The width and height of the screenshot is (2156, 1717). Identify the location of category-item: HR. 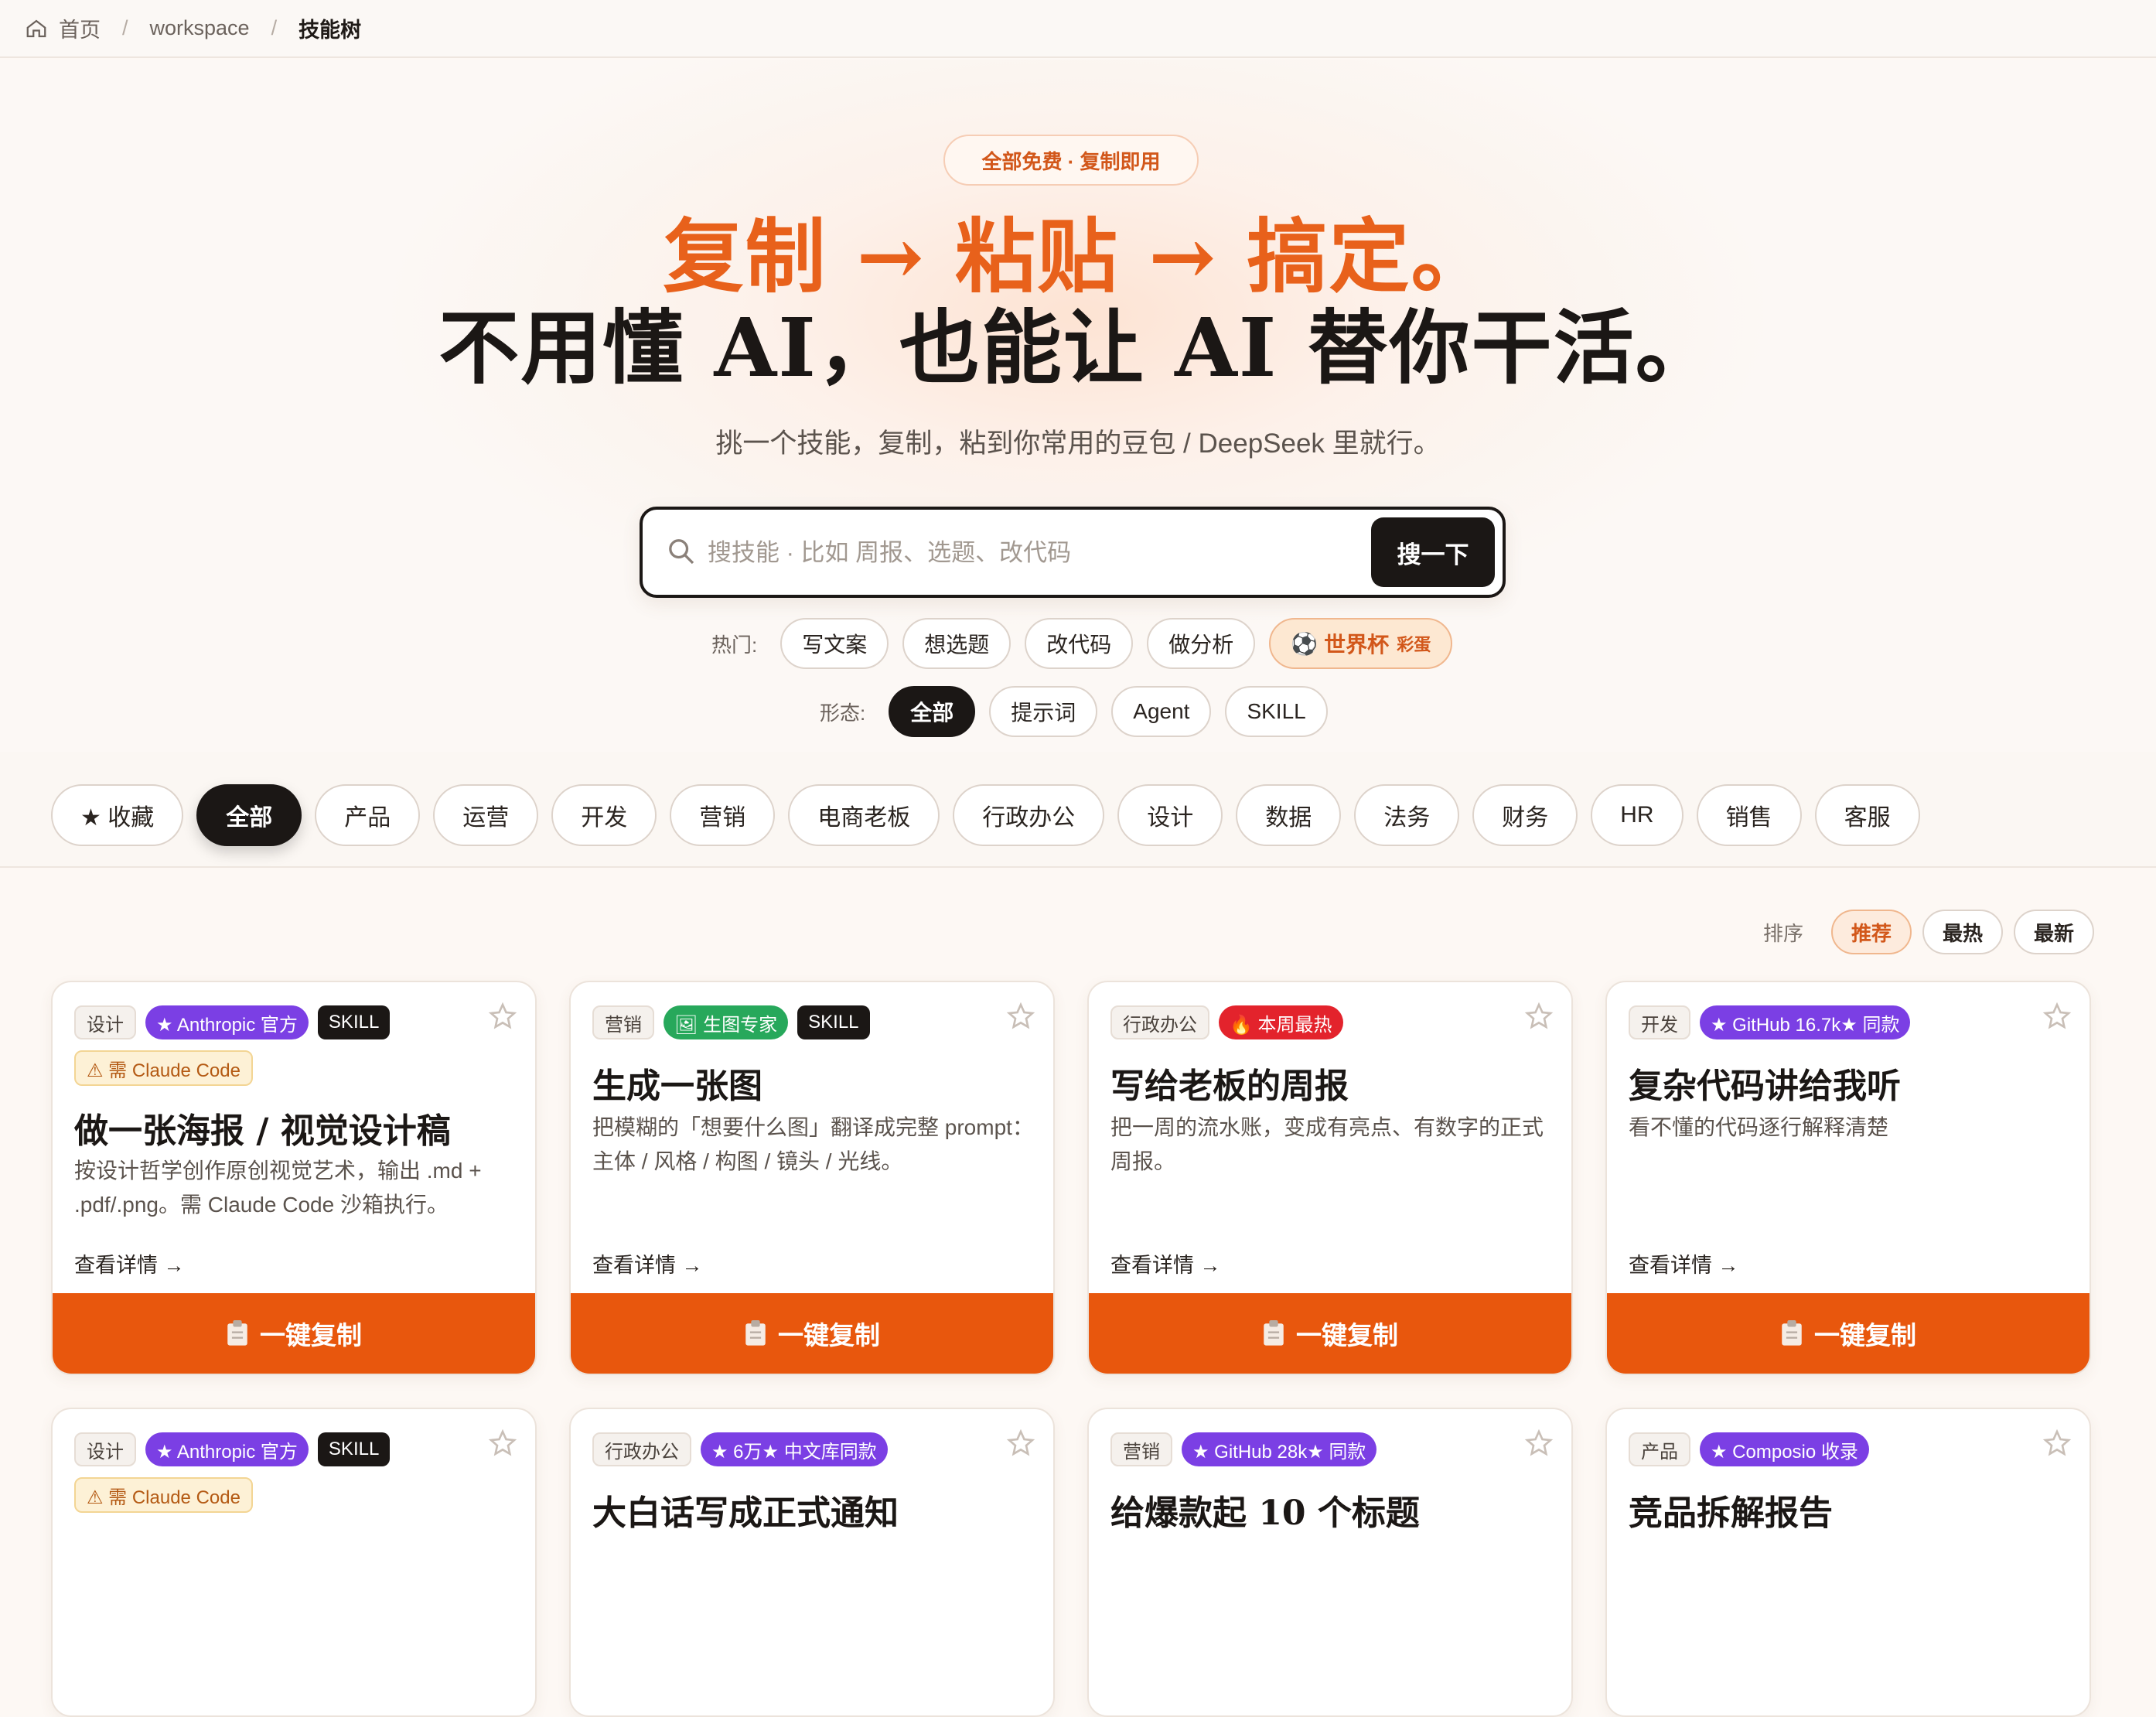
(1637, 815).